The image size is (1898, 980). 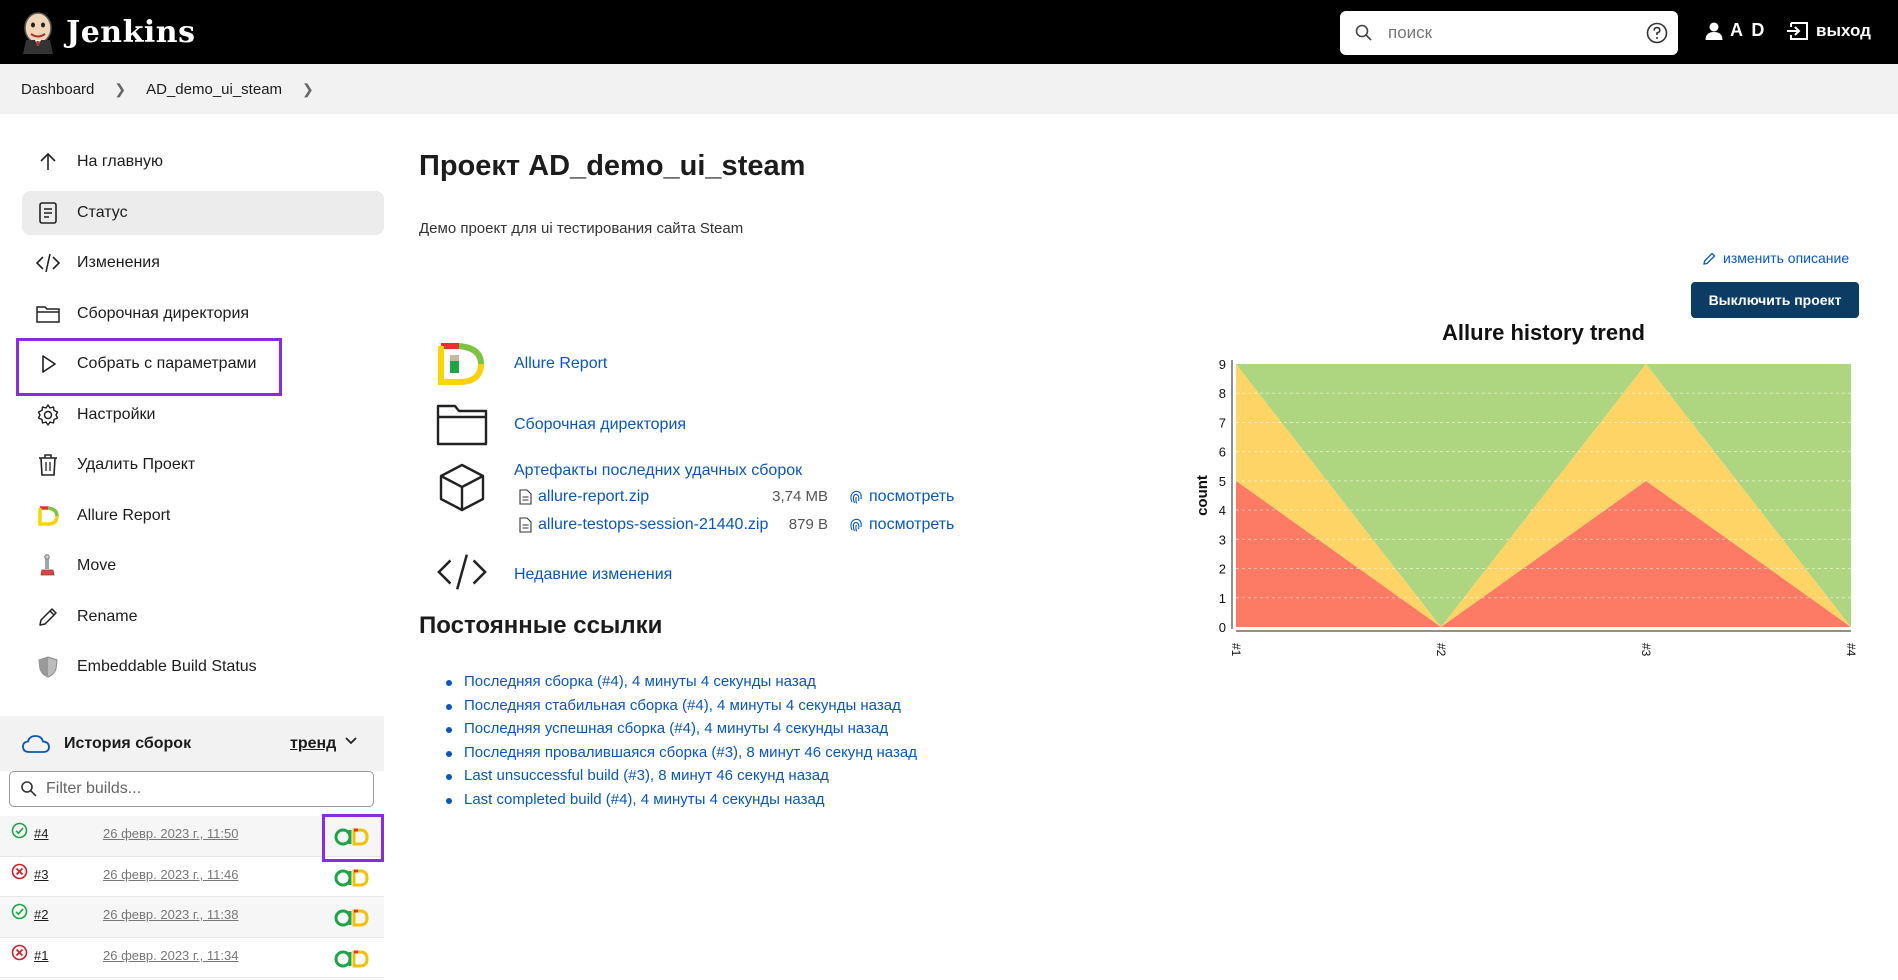 I want to click on sidebar-item-label: Embeddable Build Status, so click(x=167, y=666).